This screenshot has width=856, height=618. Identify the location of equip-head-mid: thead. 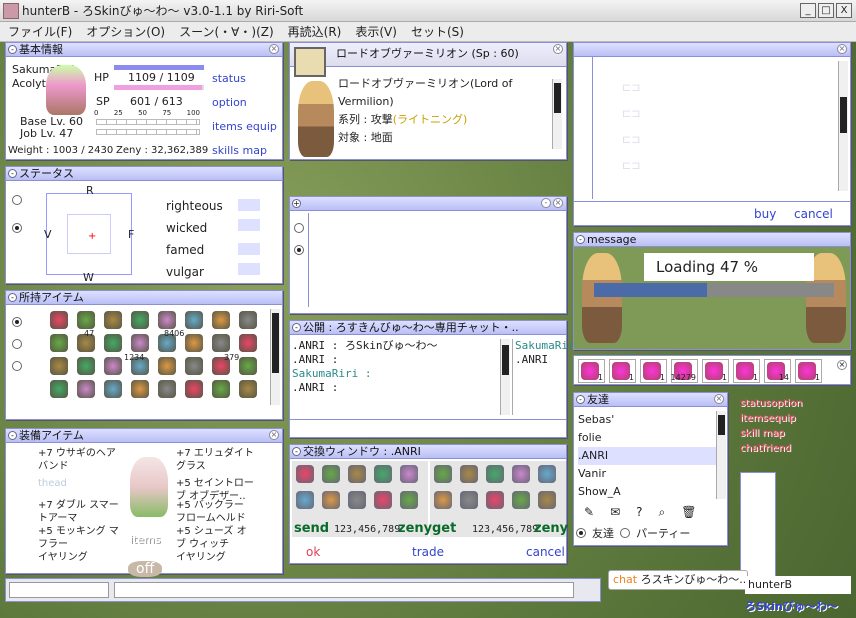
(81, 488).